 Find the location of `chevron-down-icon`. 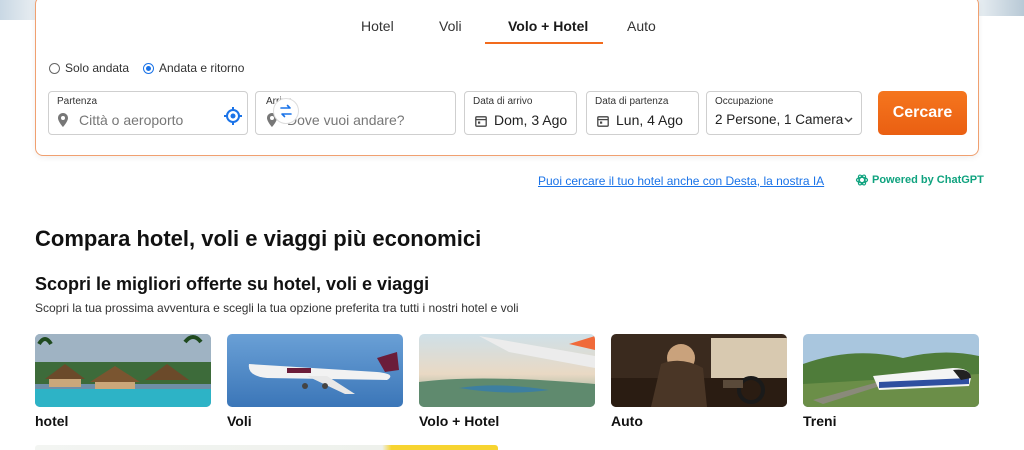

chevron-down-icon is located at coordinates (848, 120).